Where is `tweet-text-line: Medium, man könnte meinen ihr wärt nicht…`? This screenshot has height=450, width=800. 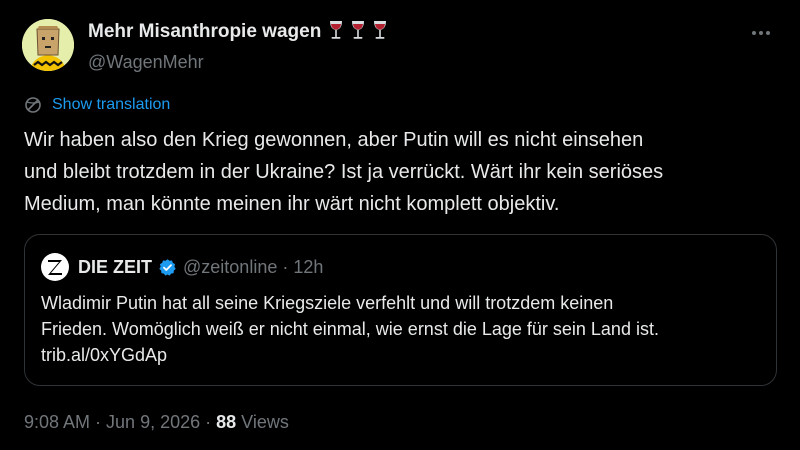
tweet-text-line: Medium, man könnte meinen ihr wärt nicht… is located at coordinates (292, 204).